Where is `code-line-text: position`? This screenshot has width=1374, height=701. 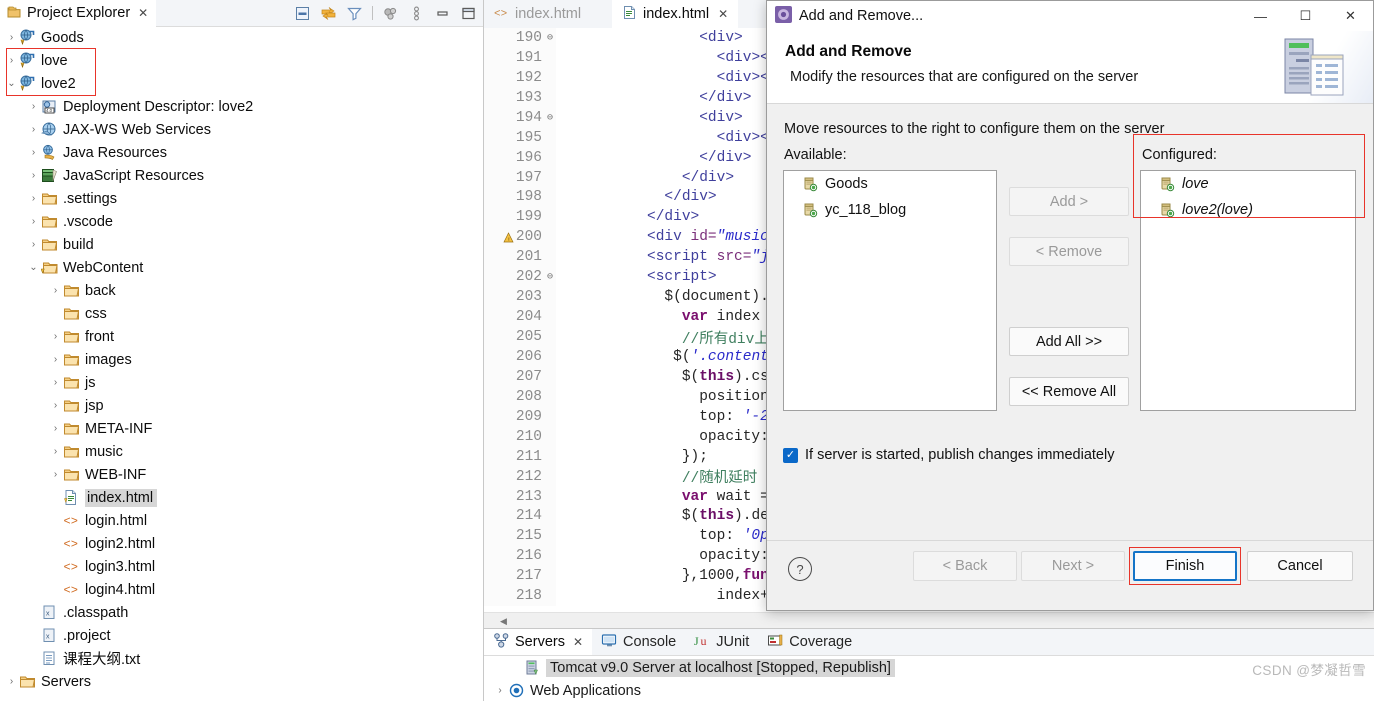
code-line-text: position is located at coordinates (664, 396).